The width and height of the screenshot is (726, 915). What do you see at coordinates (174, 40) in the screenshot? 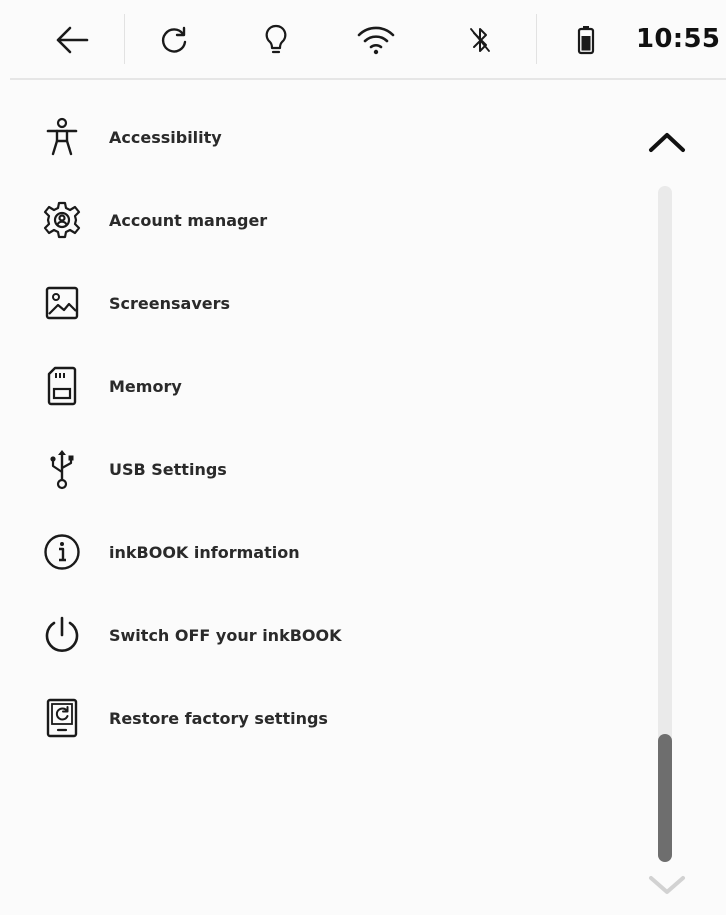
I see `refresh-icon` at bounding box center [174, 40].